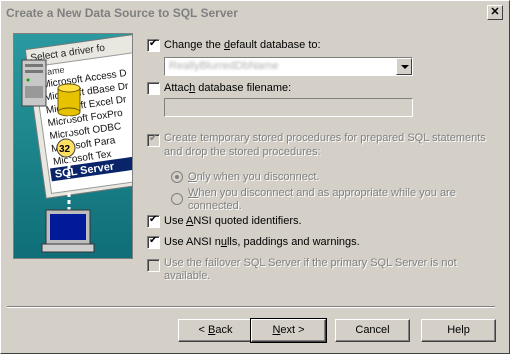  I want to click on default-database-combobox: ReallyBlurredDbName, so click(288, 66).